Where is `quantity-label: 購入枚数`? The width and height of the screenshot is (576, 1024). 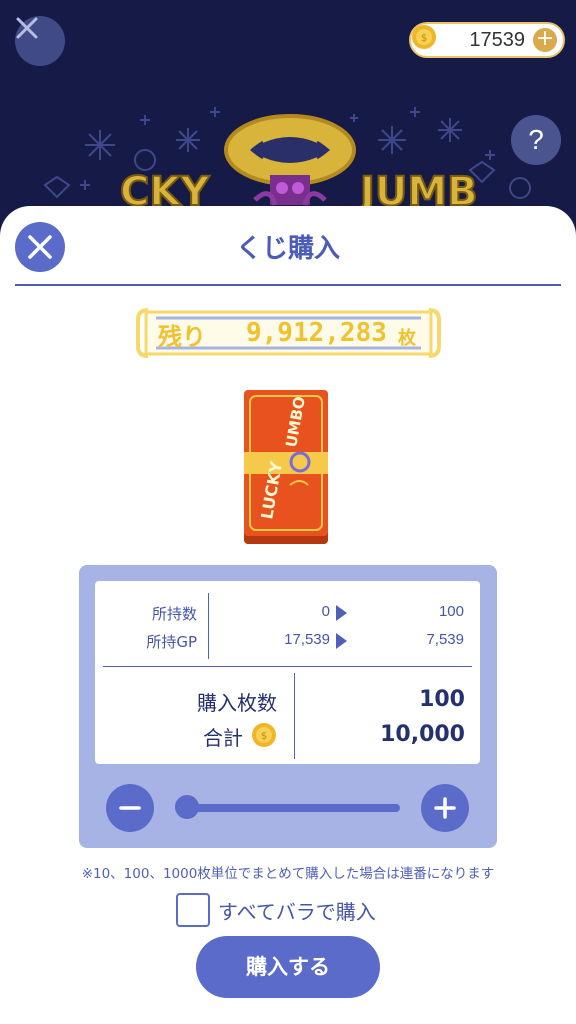
quantity-label: 購入枚数 is located at coordinates (237, 703).